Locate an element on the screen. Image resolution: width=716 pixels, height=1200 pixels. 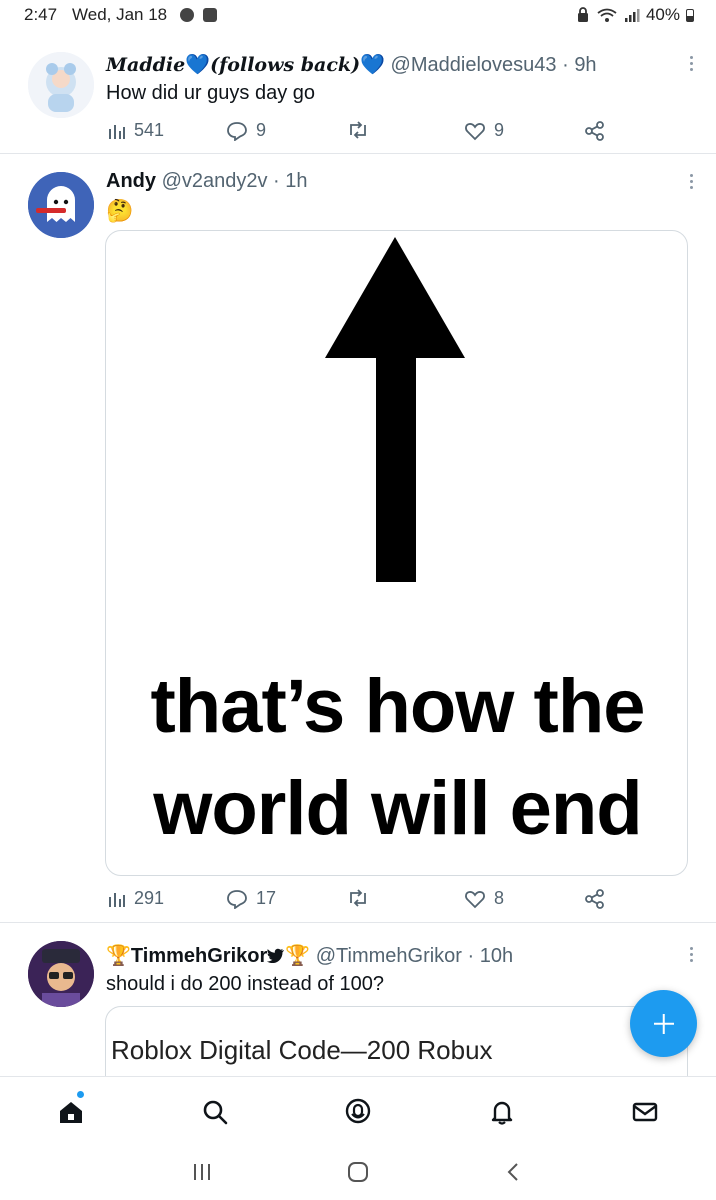
display-name: Andy is located at coordinates (131, 181).